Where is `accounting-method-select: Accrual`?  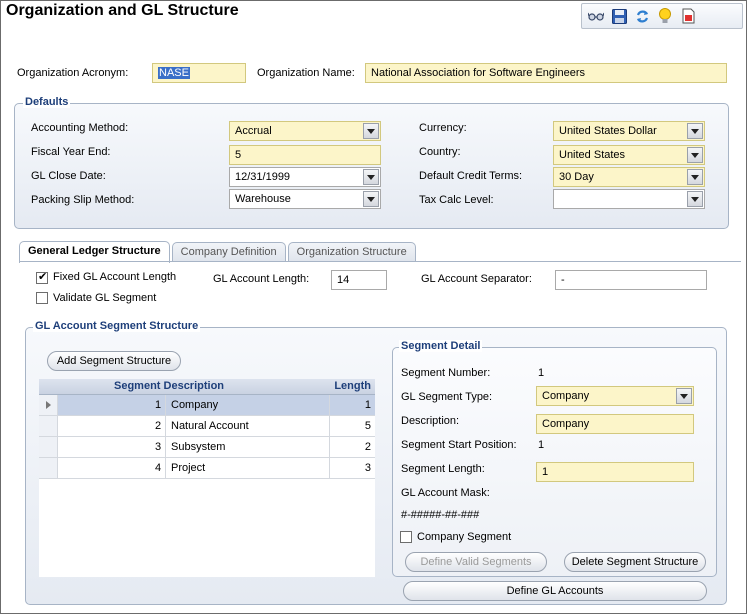 accounting-method-select: Accrual is located at coordinates (305, 131).